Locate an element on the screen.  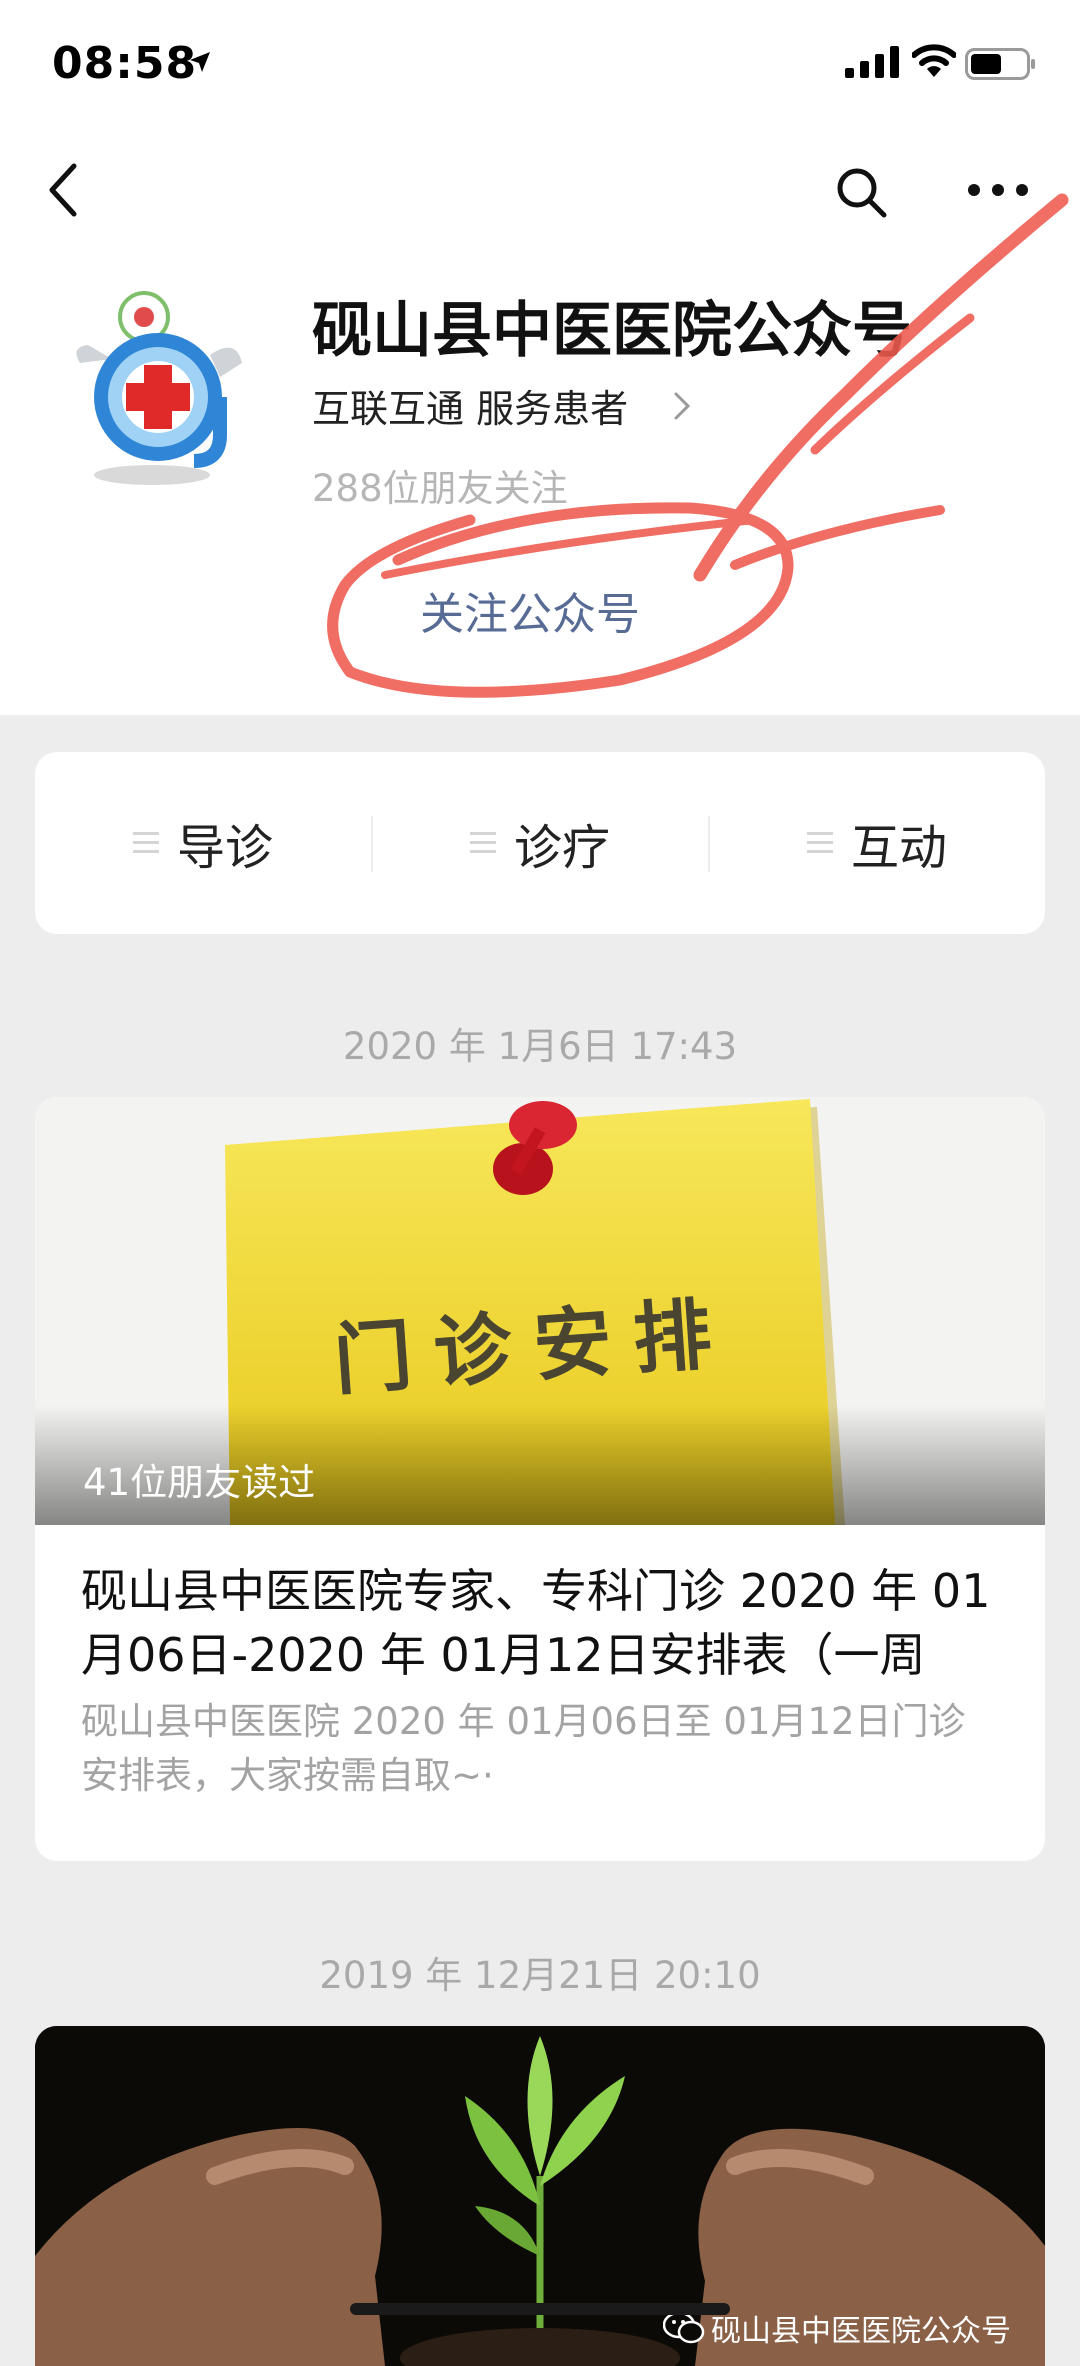
wifi-icon is located at coordinates (934, 60).